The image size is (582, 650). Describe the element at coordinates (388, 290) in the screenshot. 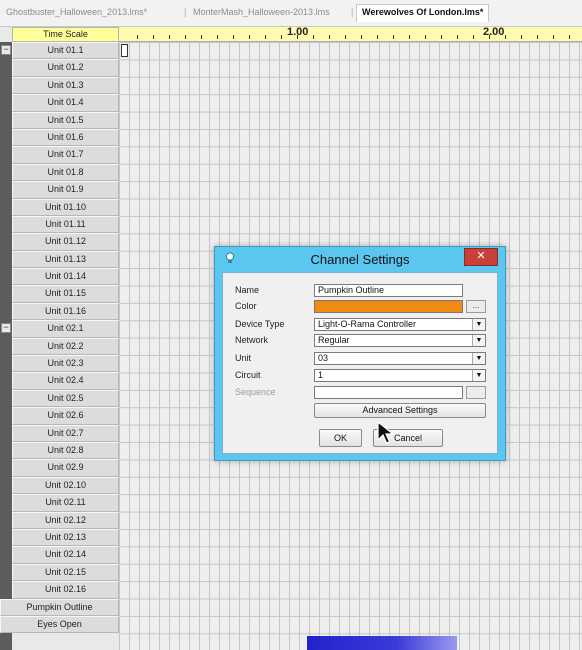

I see `name-field: Pumpkin Outline` at that location.